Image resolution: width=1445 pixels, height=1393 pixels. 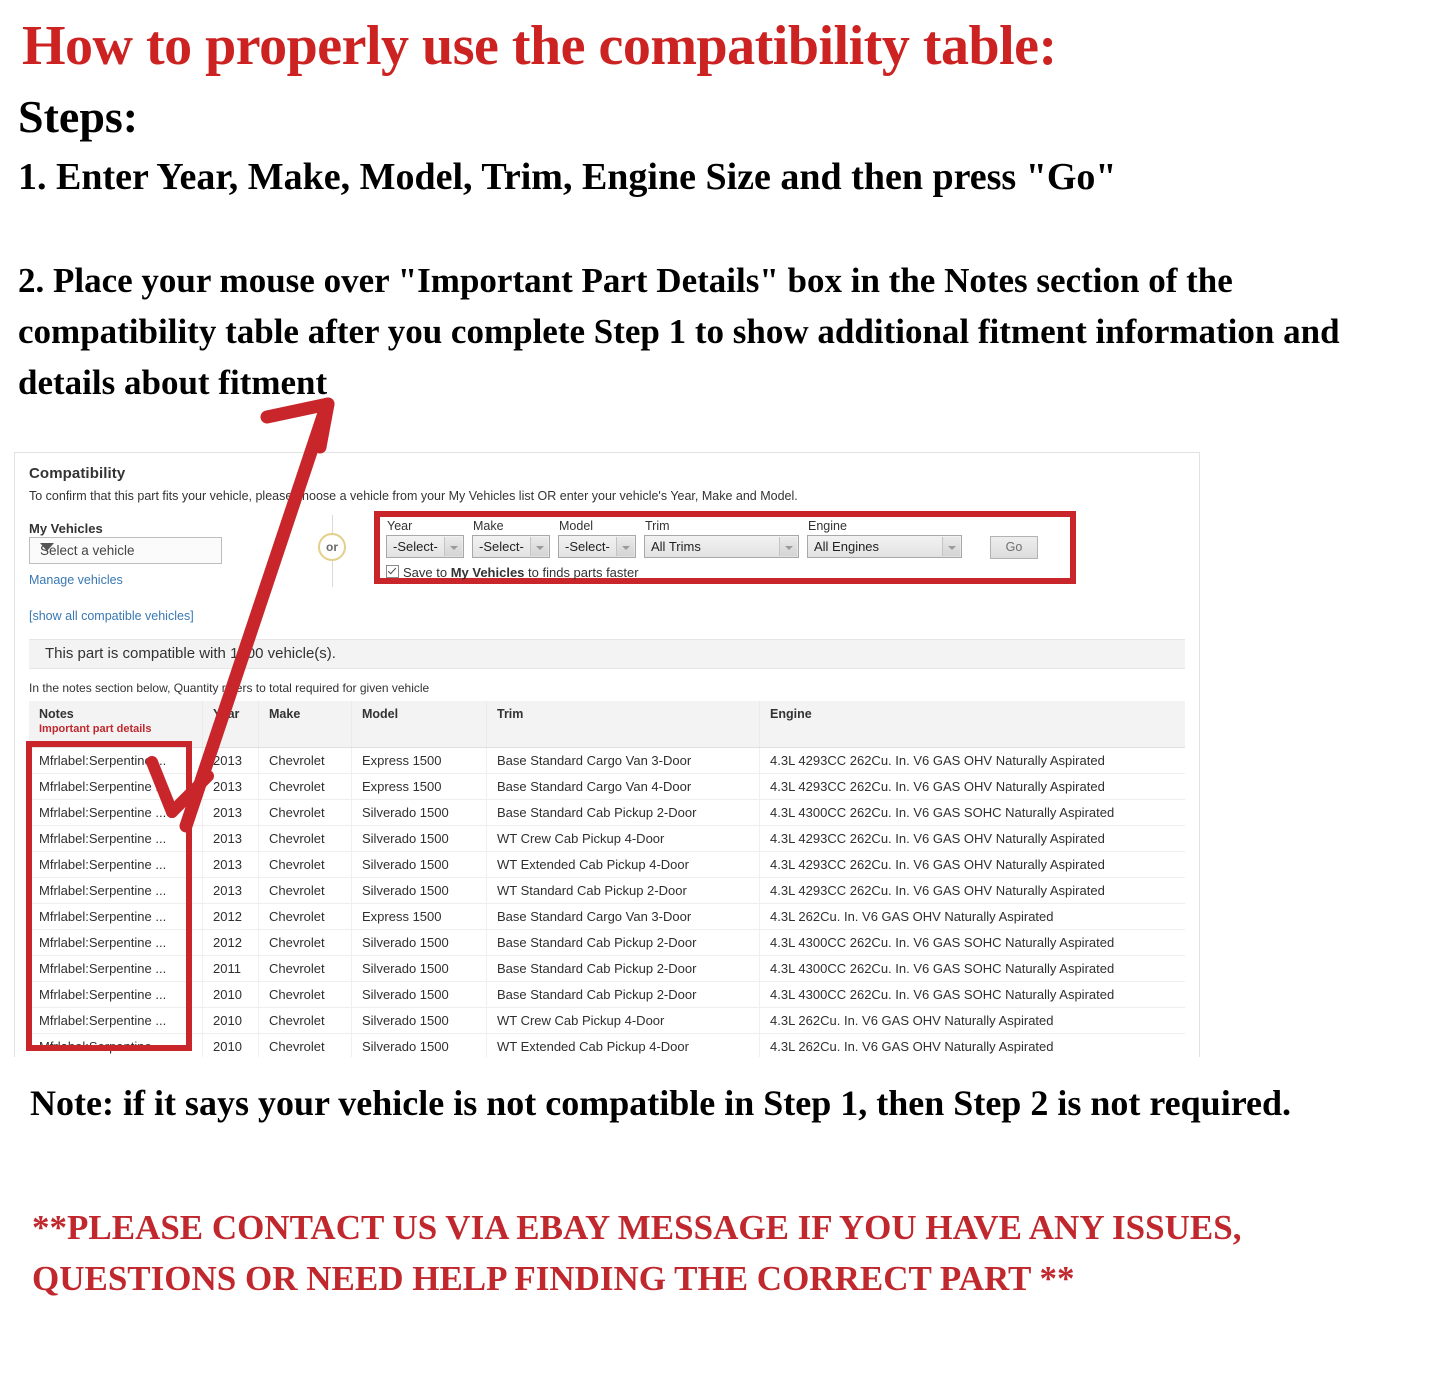 I want to click on year-value: -Select-, so click(x=415, y=546).